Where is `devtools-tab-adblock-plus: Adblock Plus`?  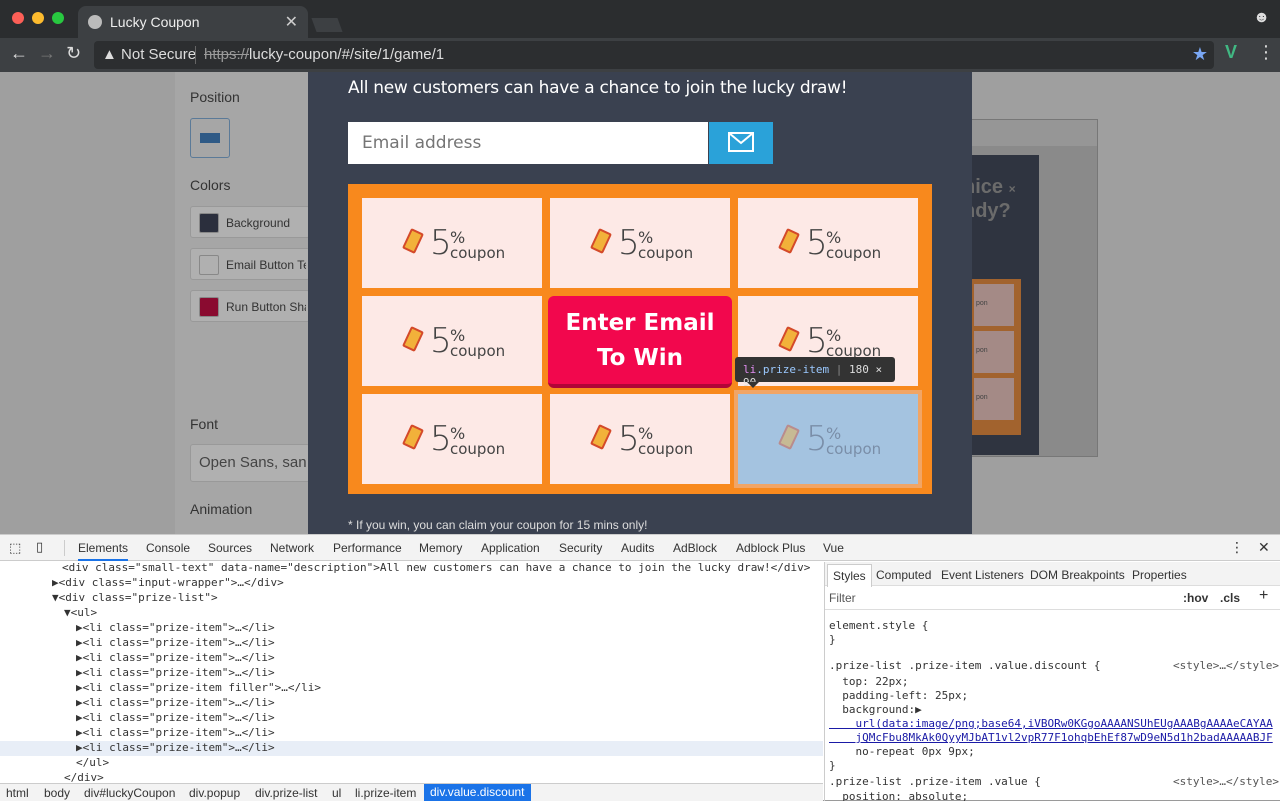
devtools-tab-adblock-plus: Adblock Plus is located at coordinates (770, 548).